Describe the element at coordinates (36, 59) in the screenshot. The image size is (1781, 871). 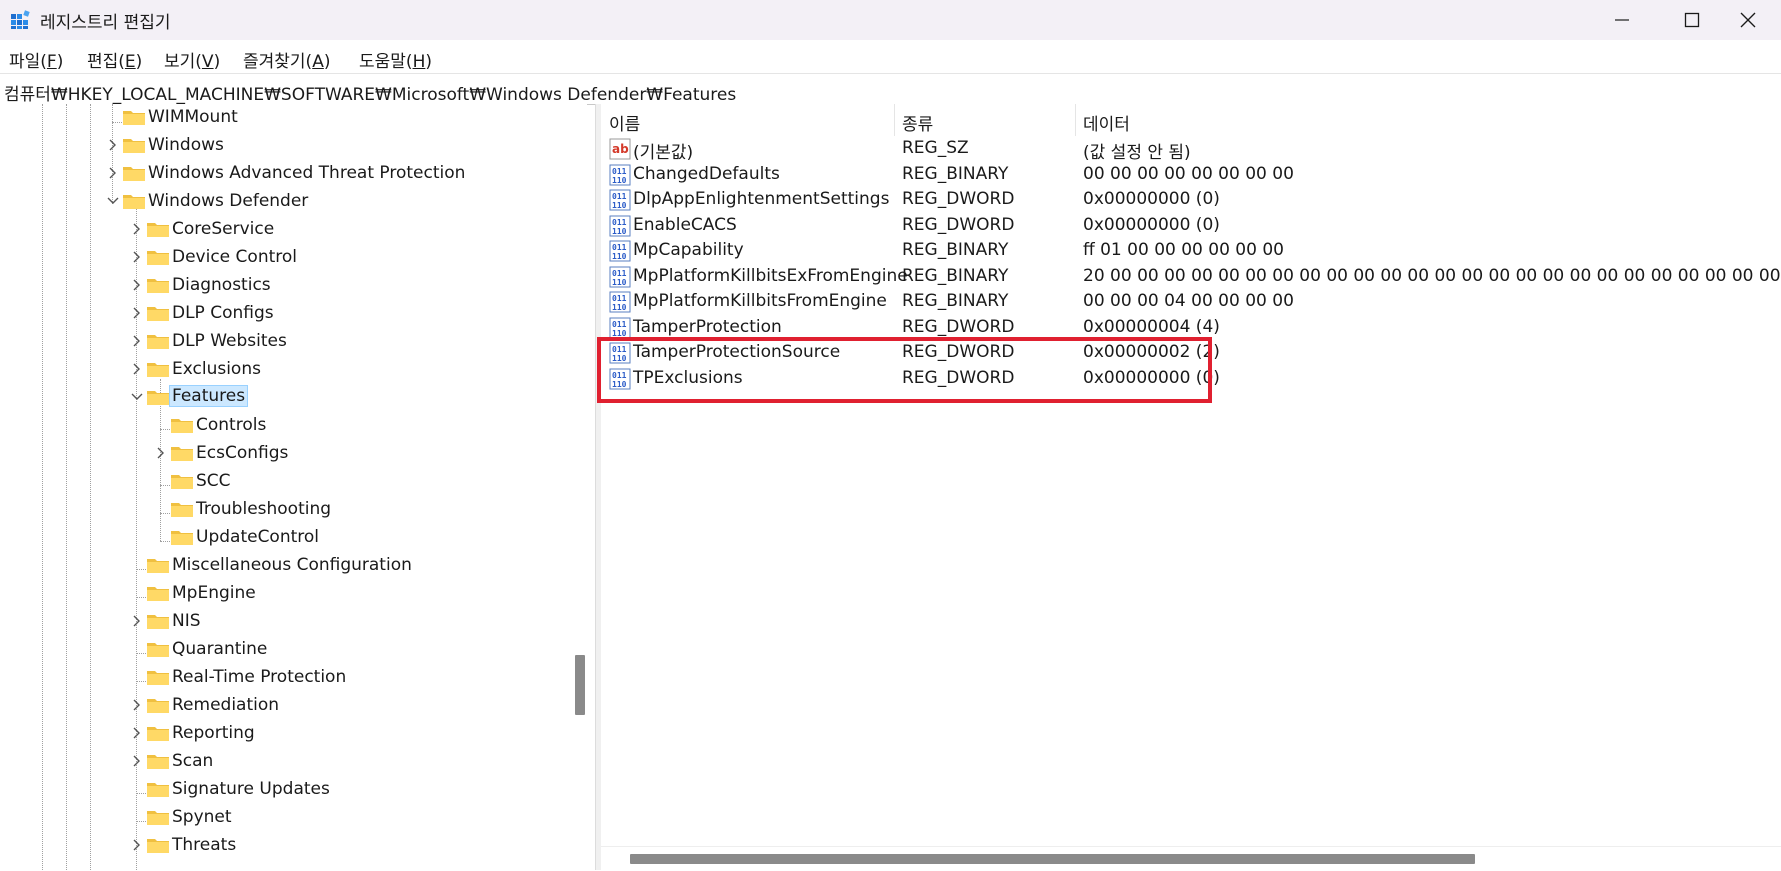
I see `menu-file: 파일(F)` at that location.